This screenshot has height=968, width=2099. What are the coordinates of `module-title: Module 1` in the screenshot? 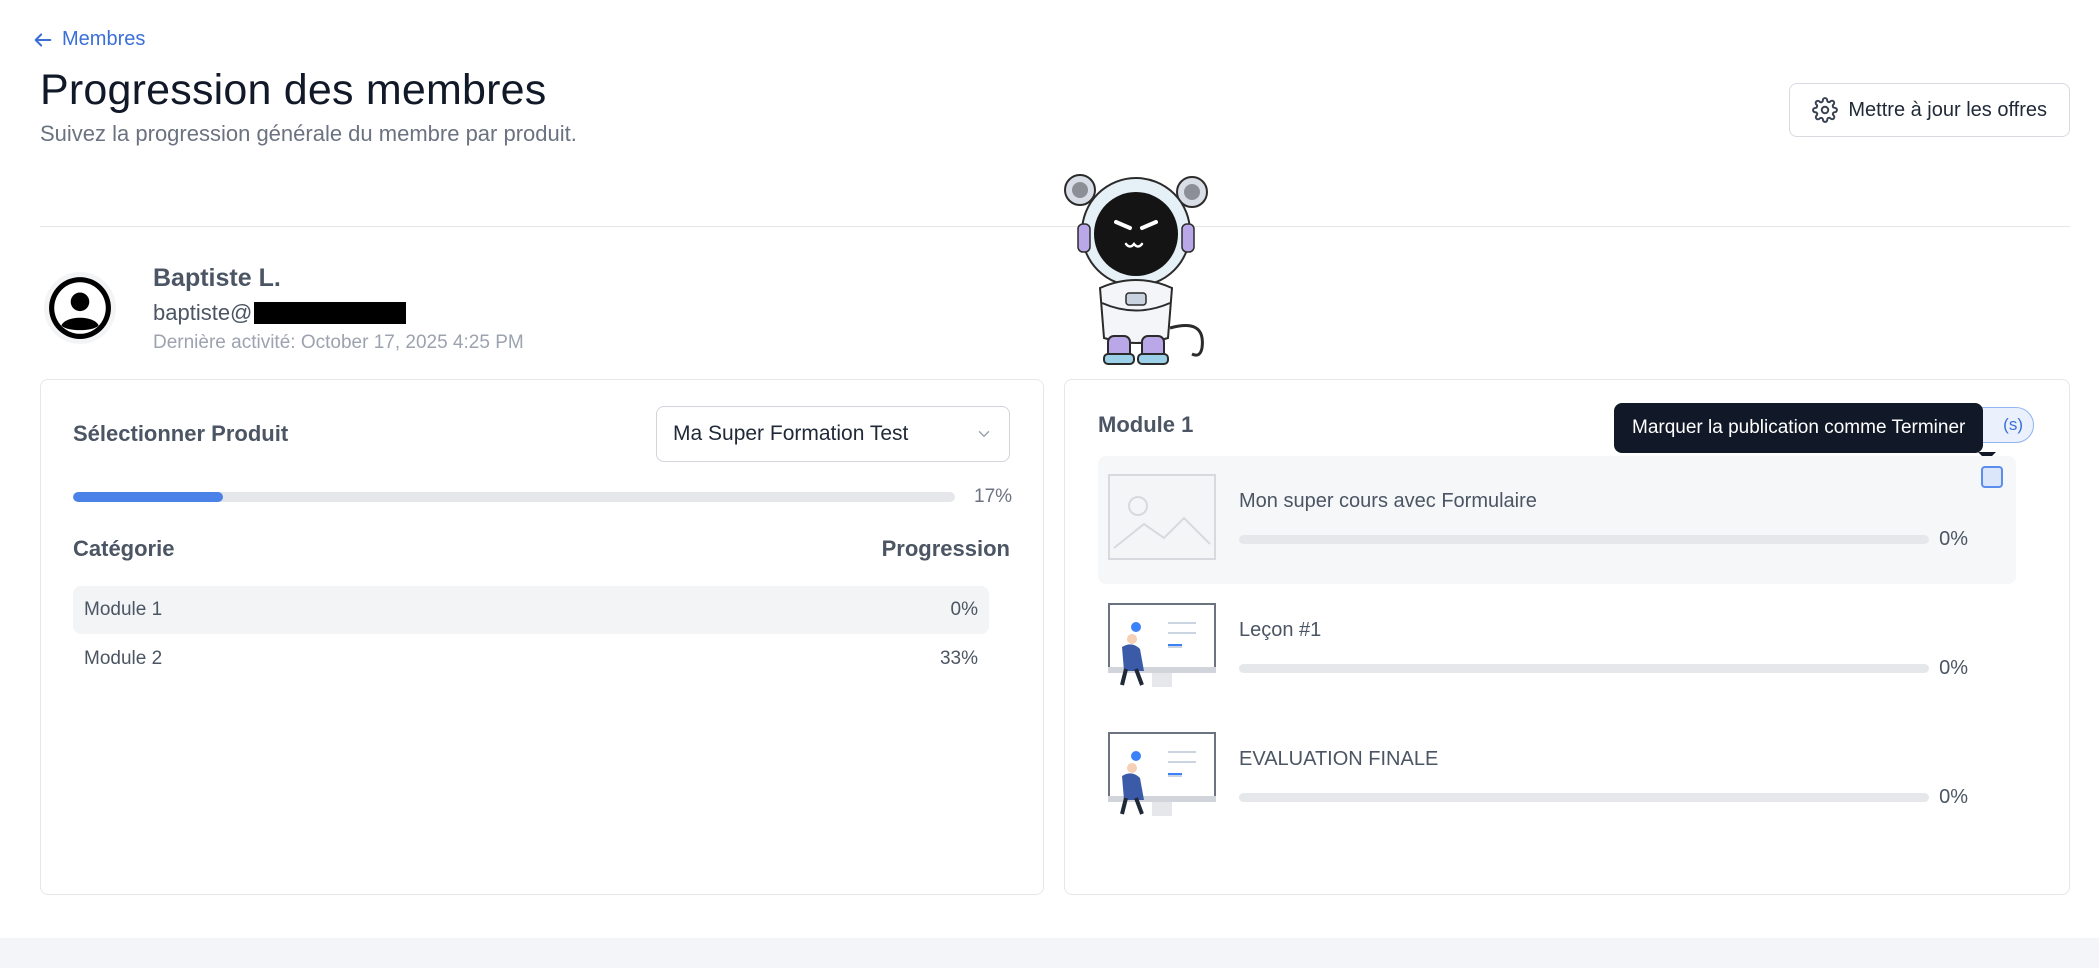 It's located at (1146, 424).